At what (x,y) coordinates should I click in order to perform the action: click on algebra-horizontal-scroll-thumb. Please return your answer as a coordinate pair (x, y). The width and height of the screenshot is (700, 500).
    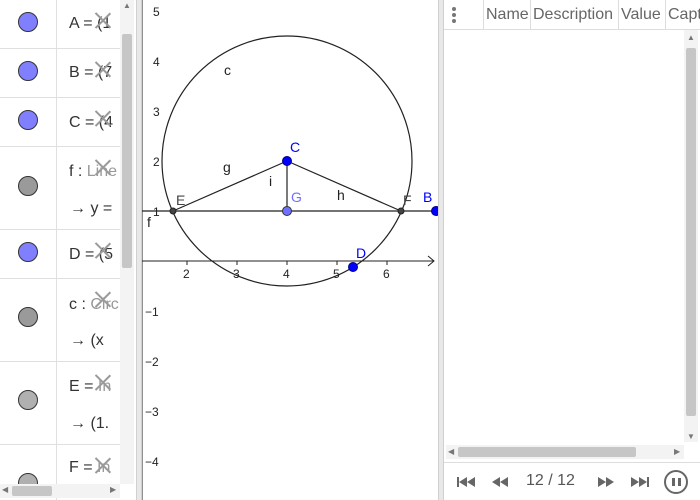
    Looking at the image, I should click on (32, 491).